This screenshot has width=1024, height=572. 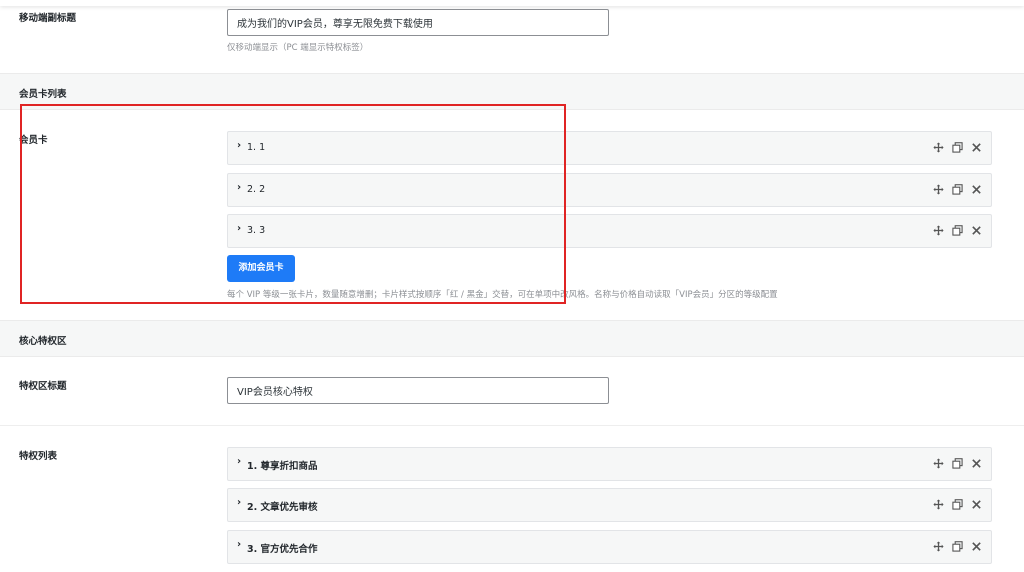 I want to click on privilege-item-label: 1. 尊享折扣商品, so click(x=282, y=466).